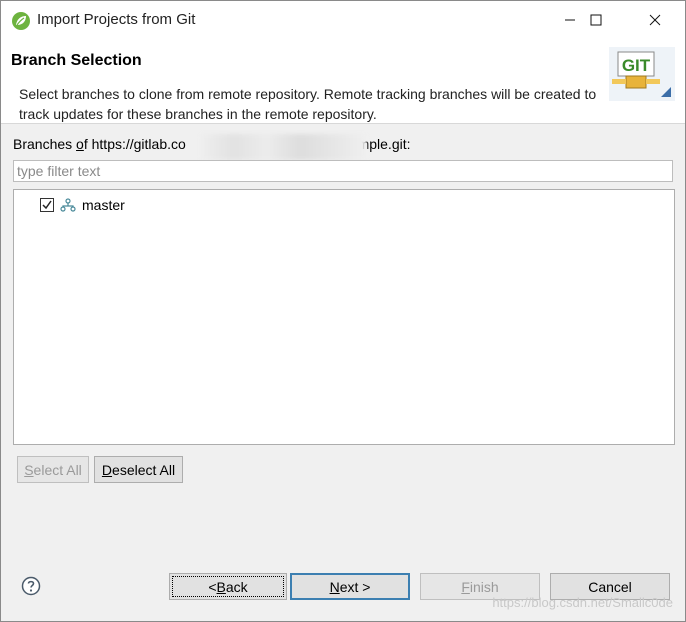  I want to click on finish-mnemonic: F, so click(465, 586).